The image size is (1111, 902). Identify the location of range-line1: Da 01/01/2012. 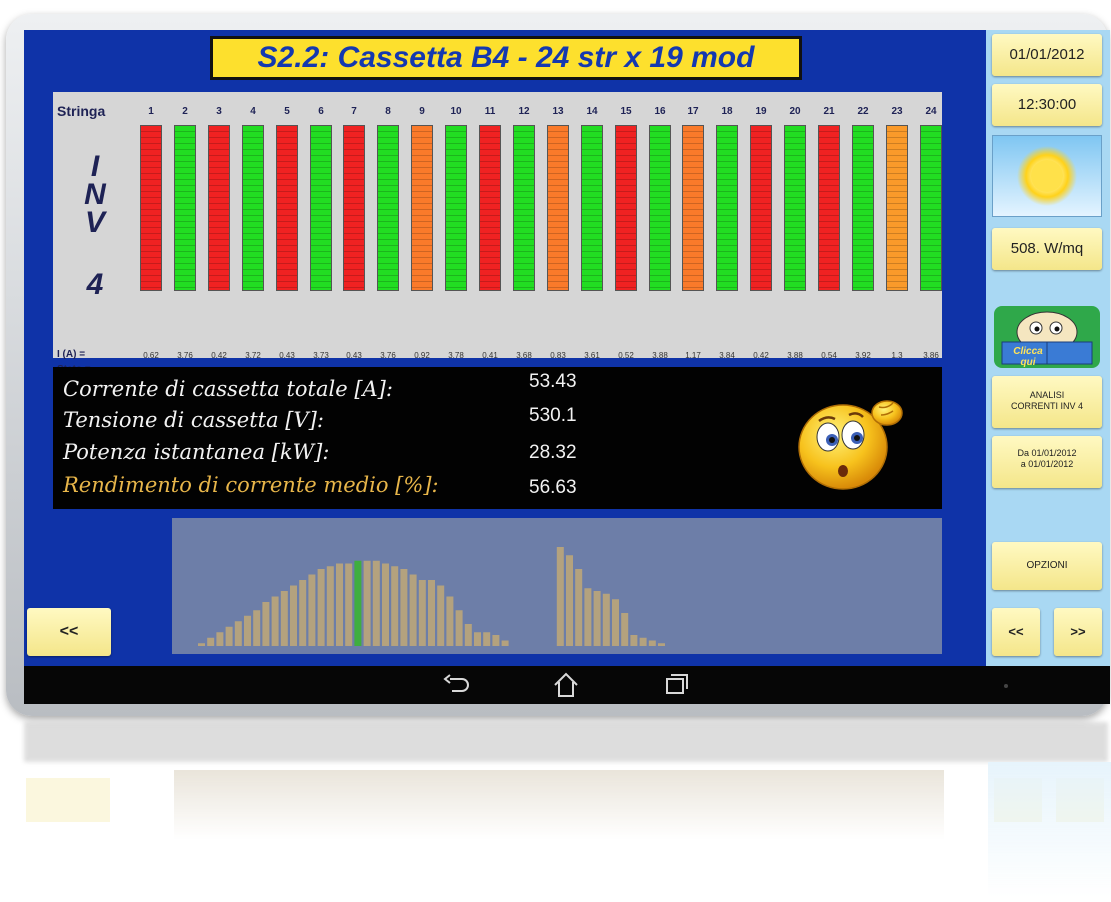
(1047, 453).